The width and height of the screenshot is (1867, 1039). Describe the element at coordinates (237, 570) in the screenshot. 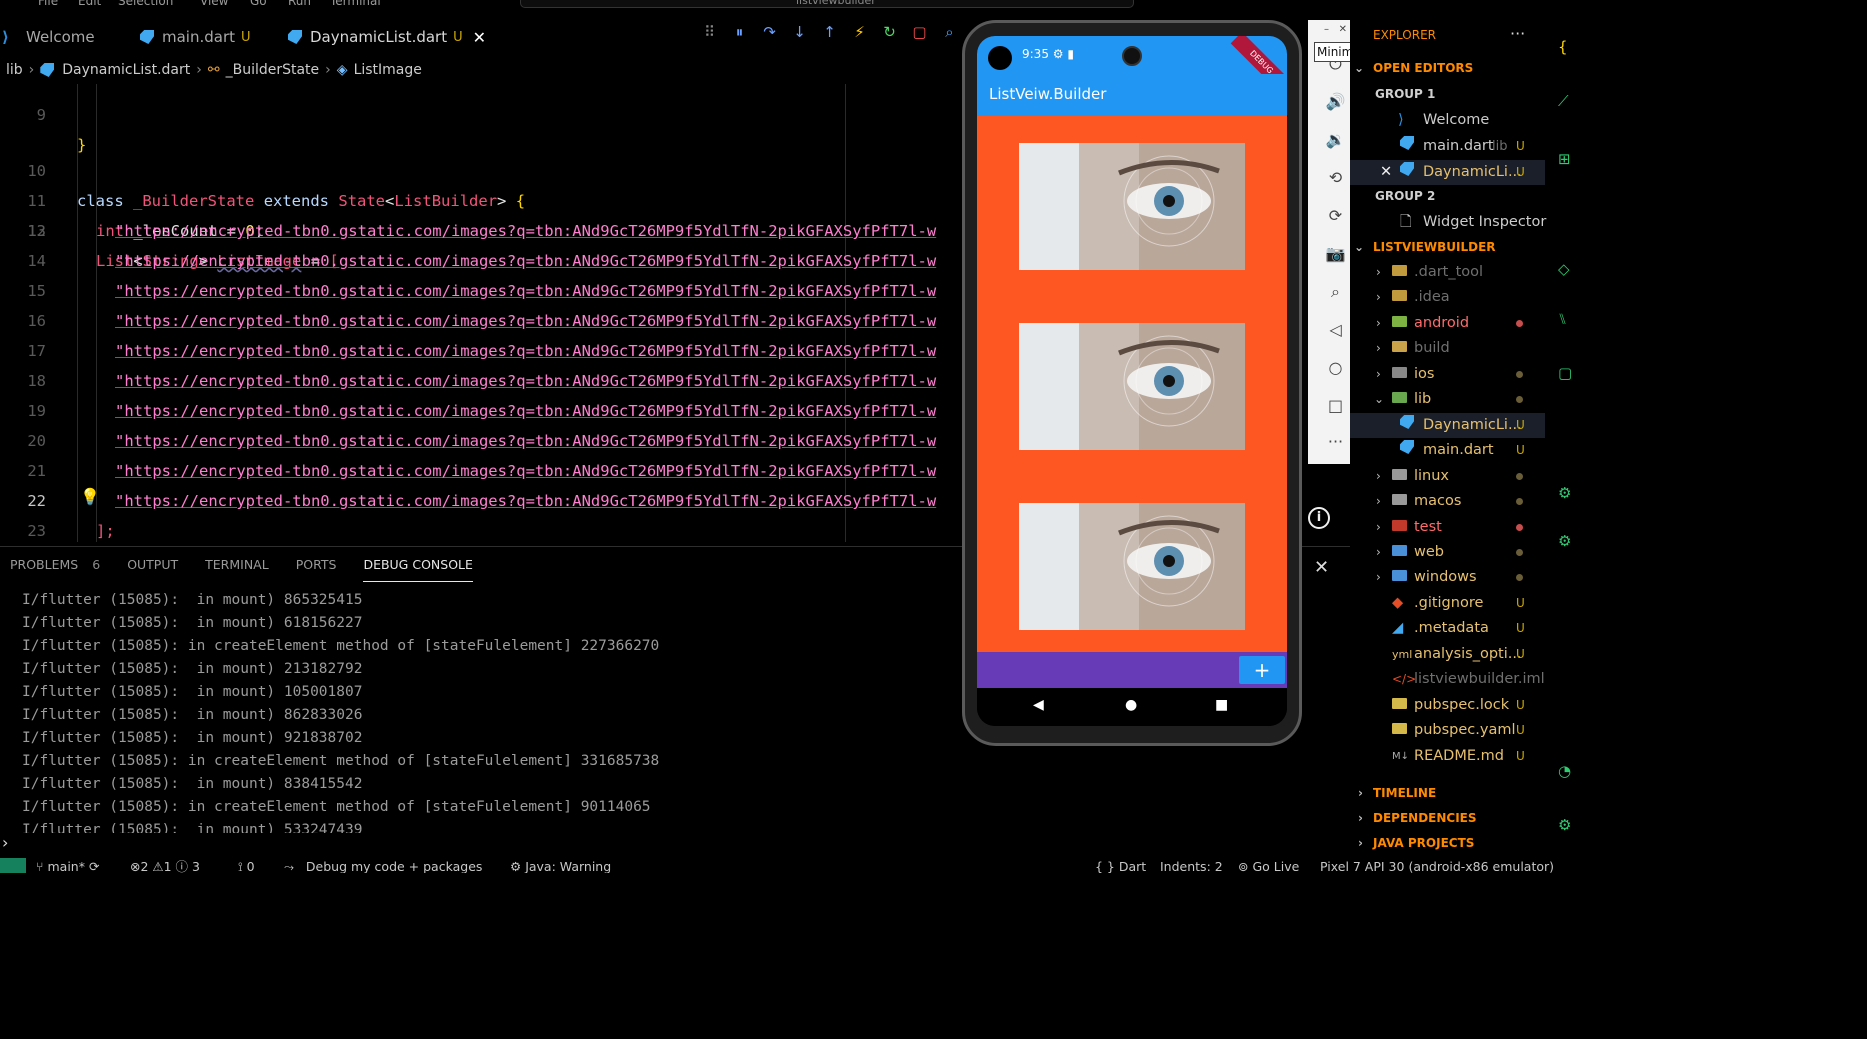

I see `tab-terminal: TERMINAL` at that location.